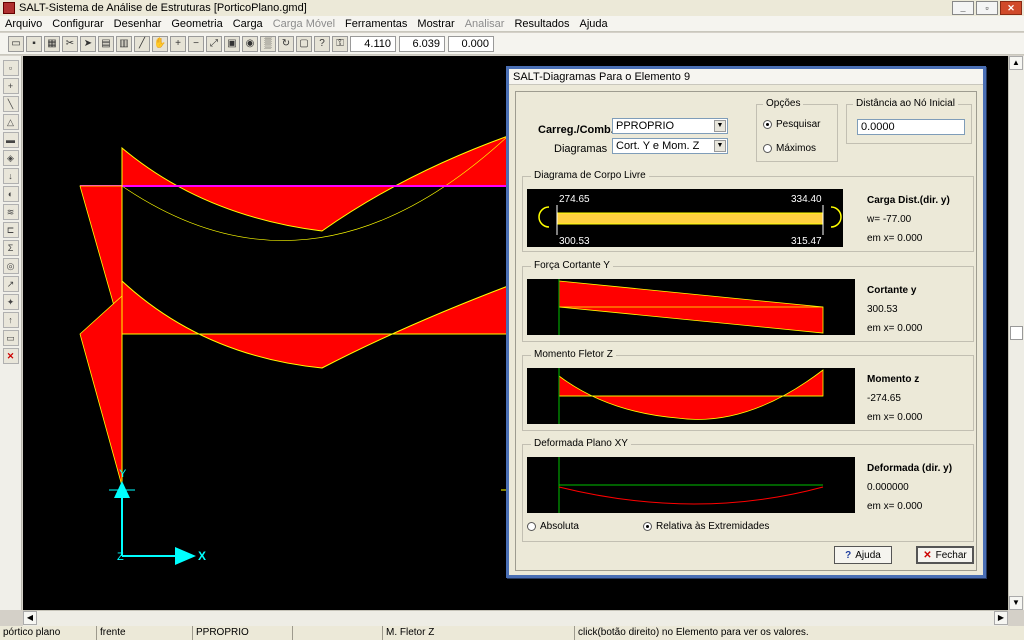 The width and height of the screenshot is (1024, 640). What do you see at coordinates (10, 302) in the screenshot?
I see `results-icon: ✦` at bounding box center [10, 302].